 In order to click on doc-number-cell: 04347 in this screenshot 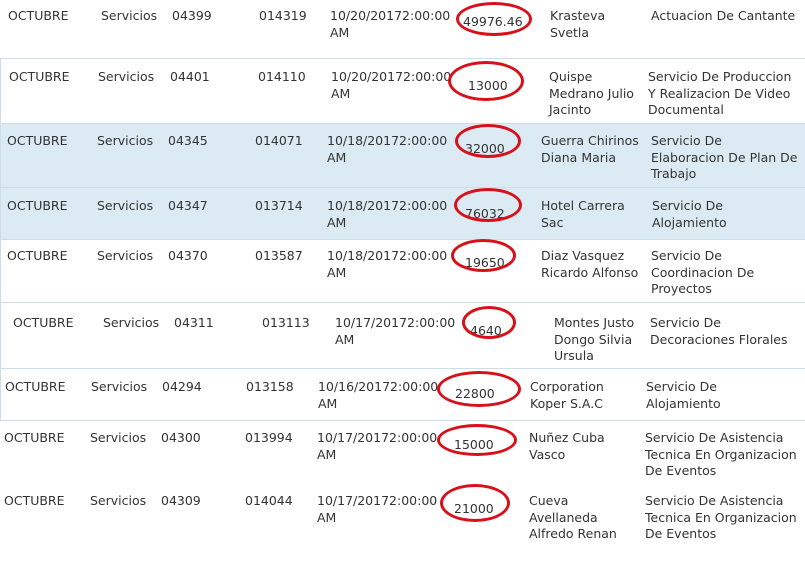, I will do `click(188, 205)`.